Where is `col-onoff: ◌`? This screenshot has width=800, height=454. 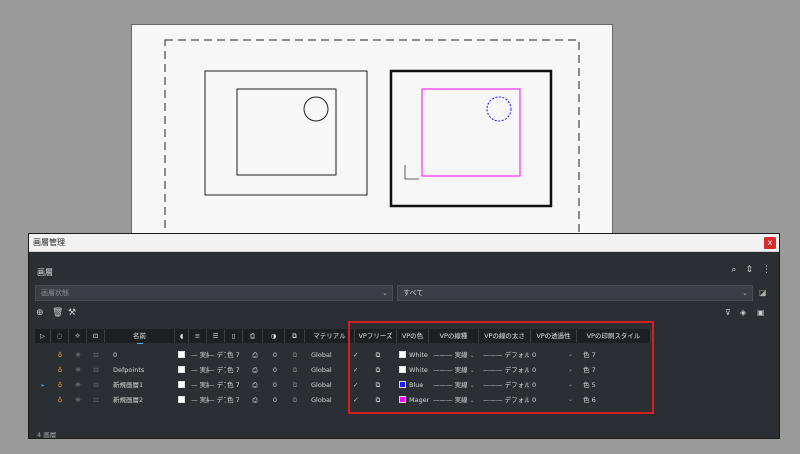
col-onoff: ◌ is located at coordinates (60, 336).